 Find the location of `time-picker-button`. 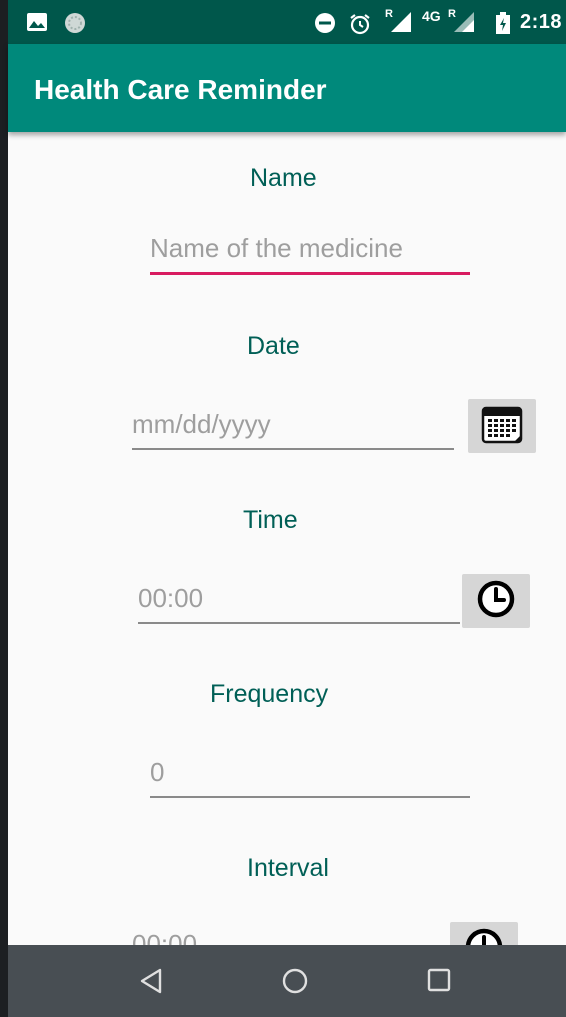

time-picker-button is located at coordinates (496, 601).